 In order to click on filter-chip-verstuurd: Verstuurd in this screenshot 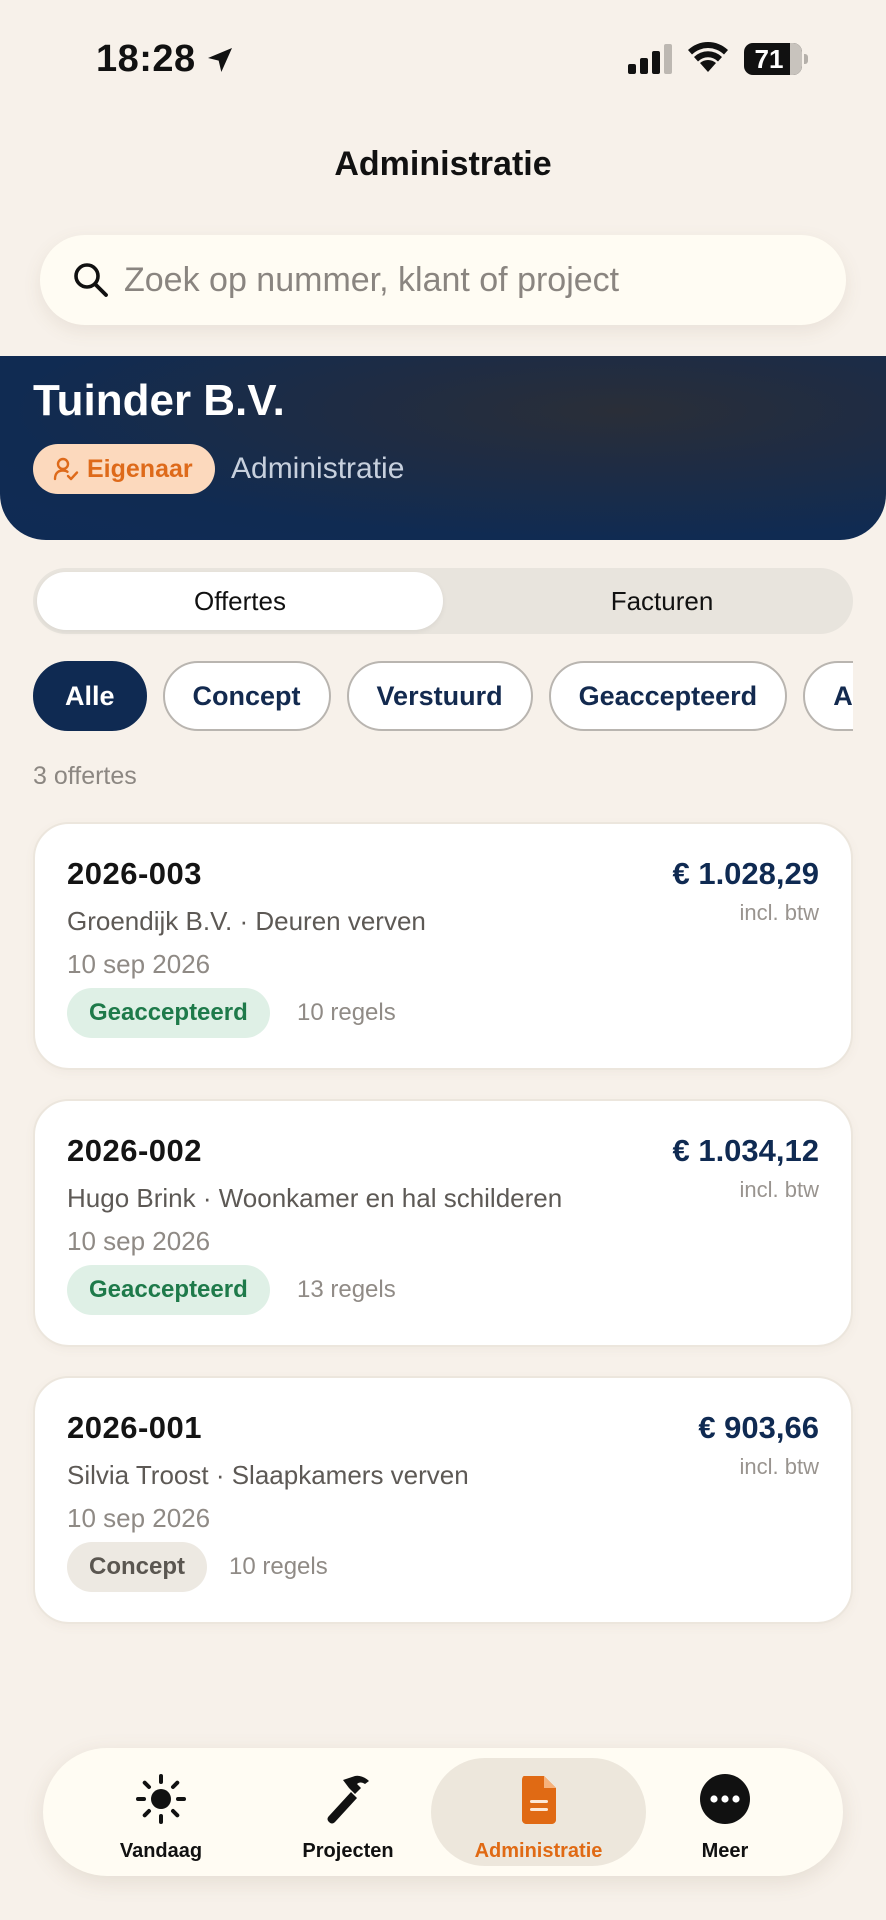, I will do `click(439, 696)`.